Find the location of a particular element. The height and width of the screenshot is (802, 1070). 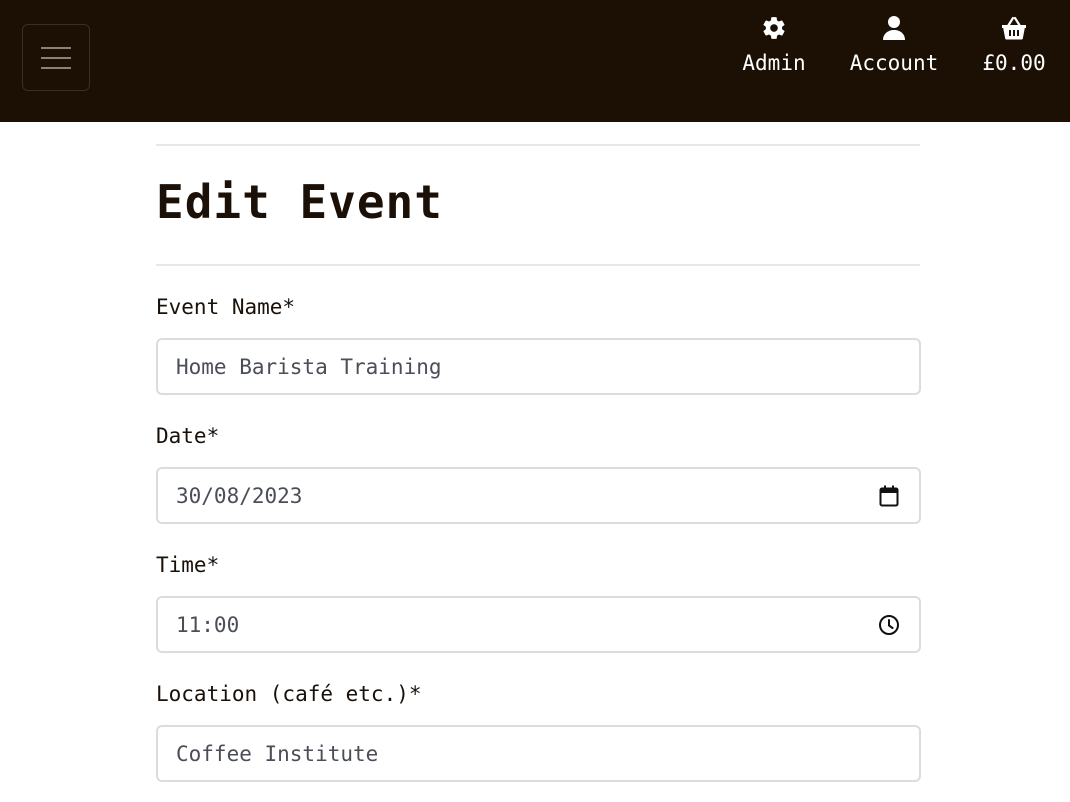

date-input: 30/08/2023 is located at coordinates (538, 495).